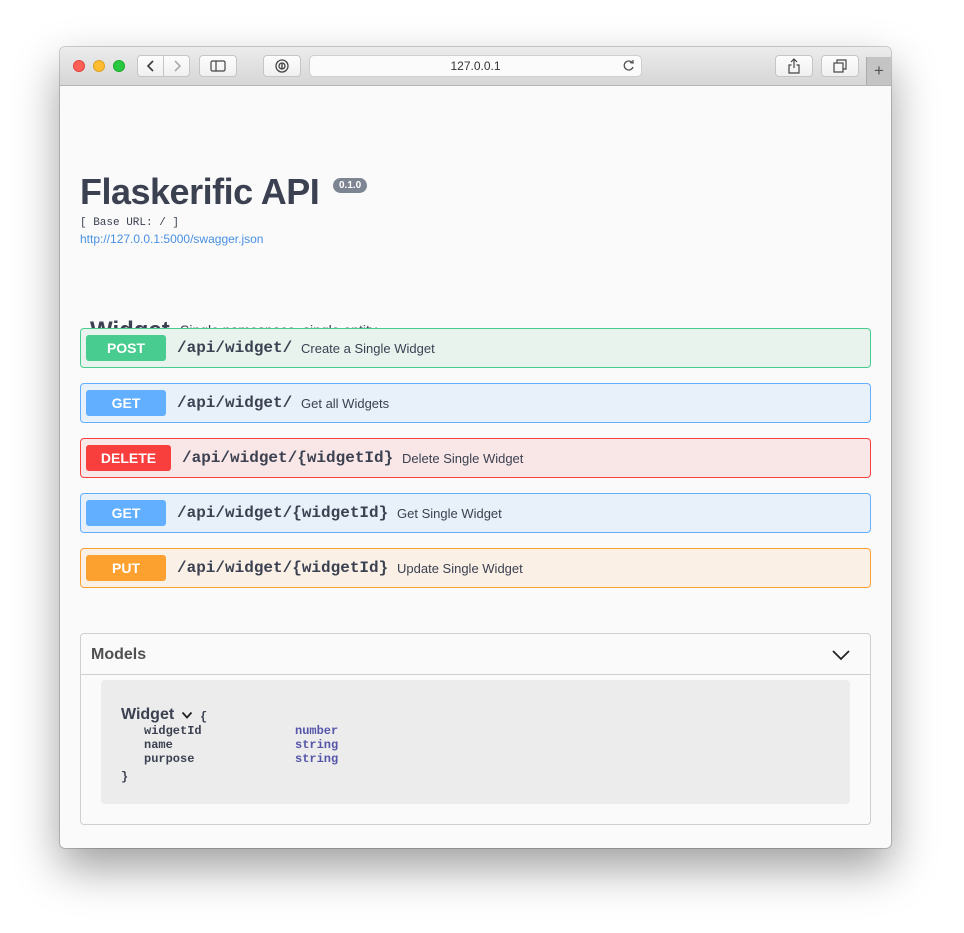 The height and width of the screenshot is (933, 964). What do you see at coordinates (126, 348) in the screenshot?
I see `method-badge: POST` at bounding box center [126, 348].